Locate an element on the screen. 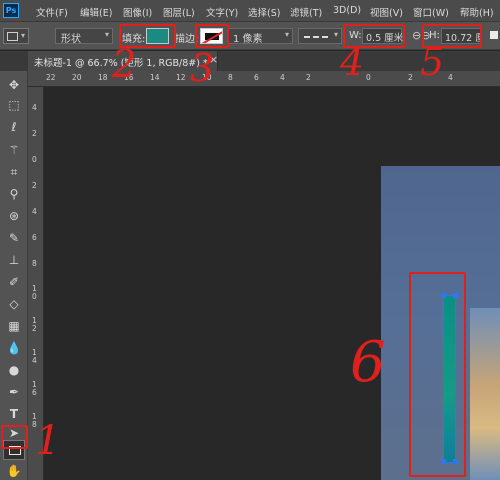  menu-window: 窗口(W) is located at coordinates (431, 12).